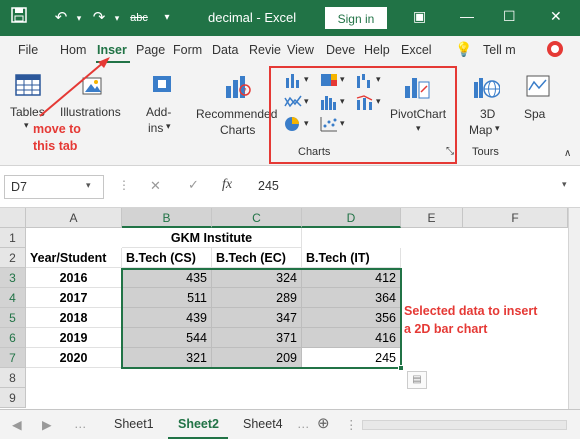 This screenshot has width=580, height=439. I want to click on title-cell: GKM Institute, so click(212, 238).